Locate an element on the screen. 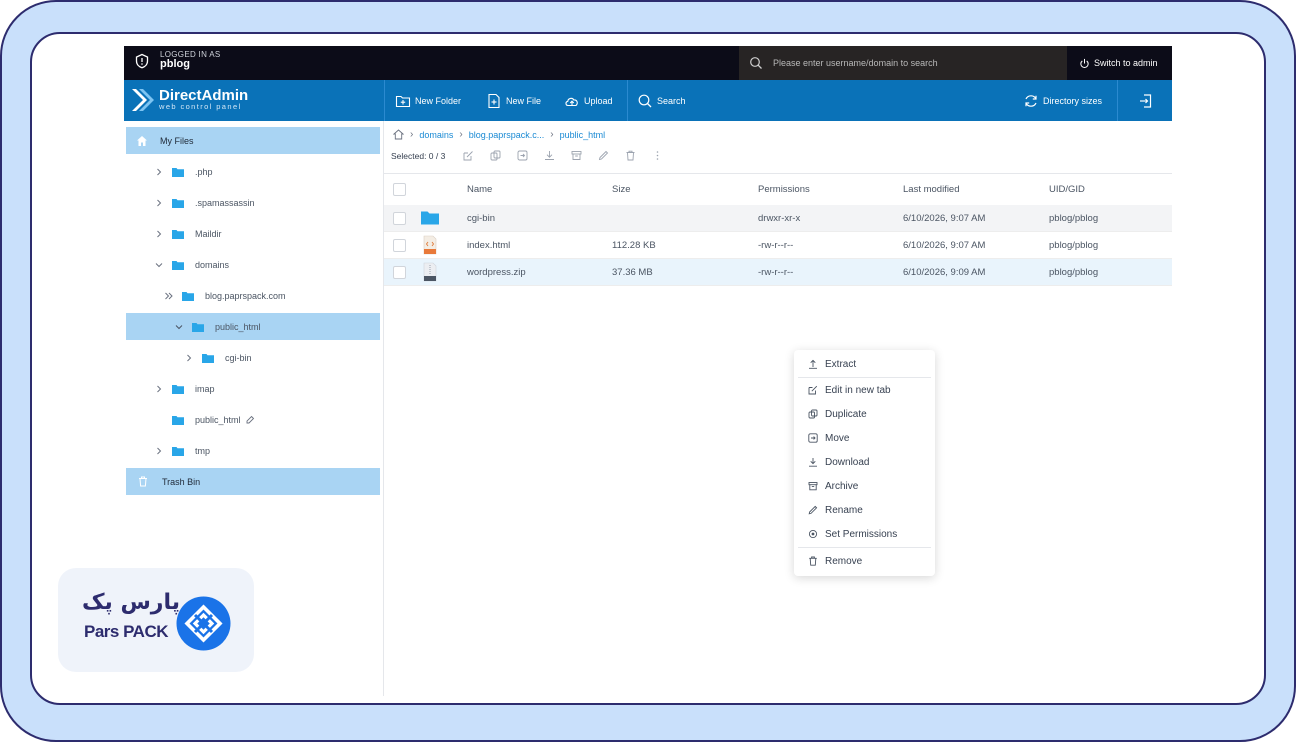 Image resolution: width=1296 pixels, height=742 pixels. file-modified: 6/10/2026, 9:09 AM is located at coordinates (944, 272).